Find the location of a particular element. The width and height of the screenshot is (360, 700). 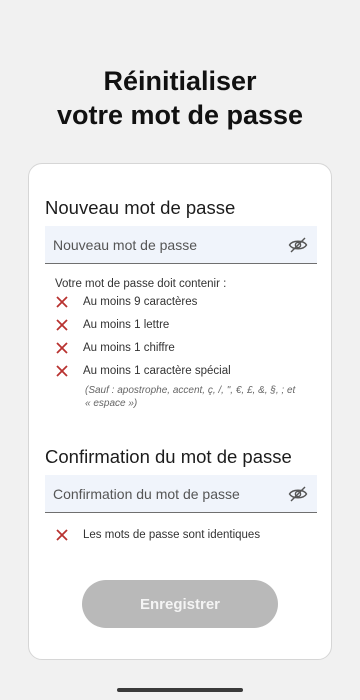

requirements-intro: Votre mot de passe doit contenir : is located at coordinates (141, 284).